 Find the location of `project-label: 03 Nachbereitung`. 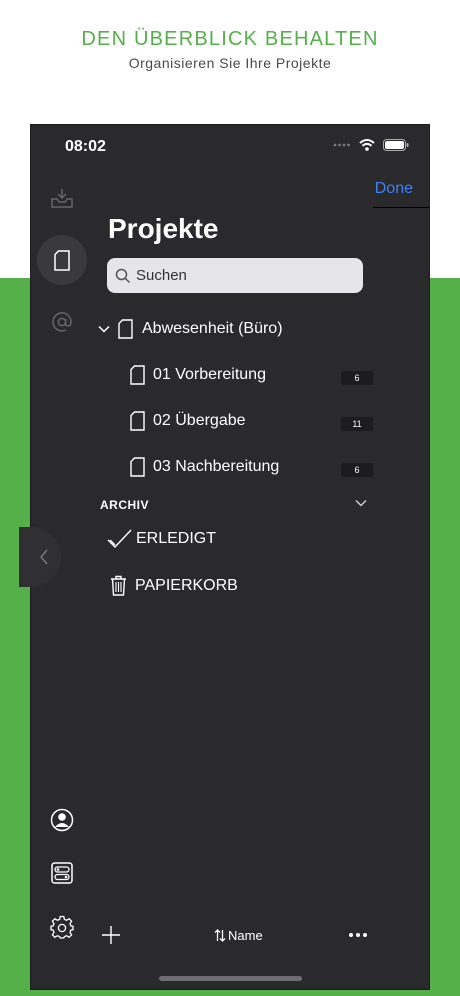

project-label: 03 Nachbereitung is located at coordinates (216, 466).